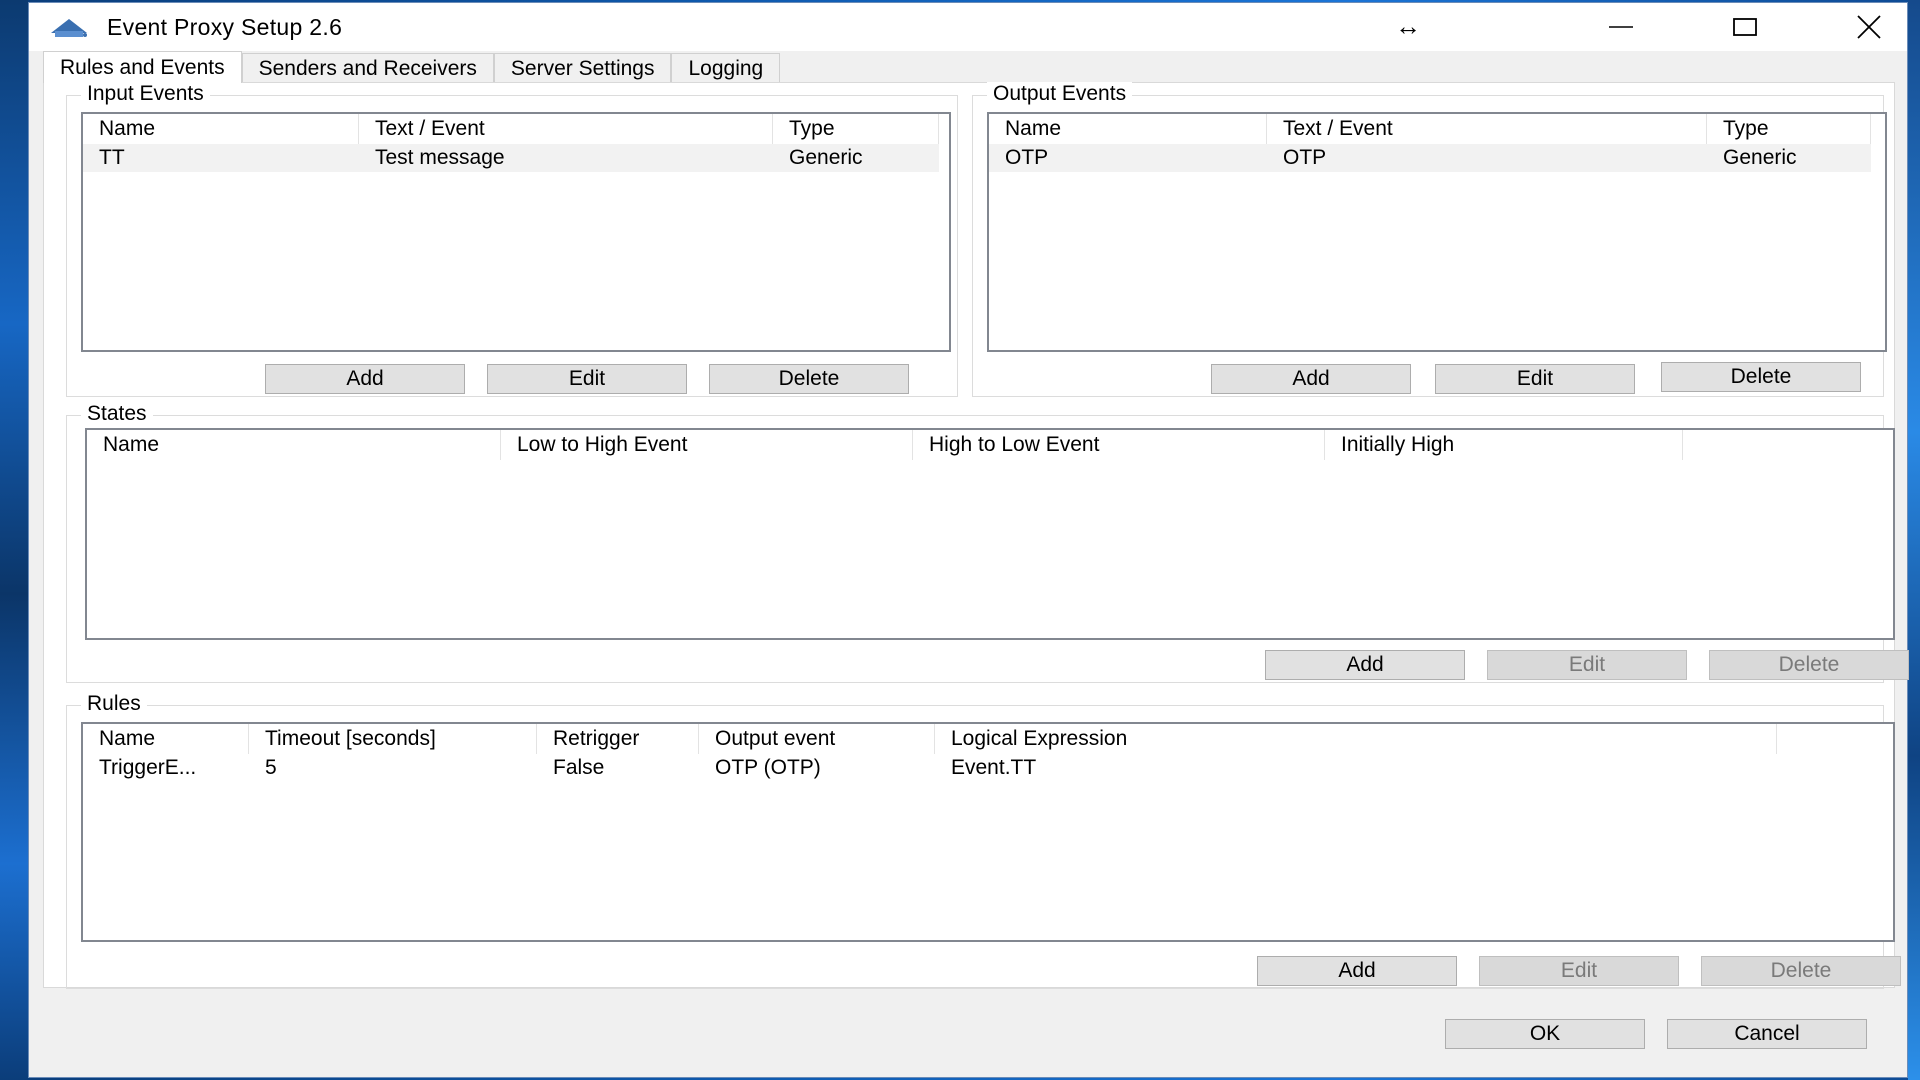 This screenshot has width=1920, height=1080. Describe the element at coordinates (1914, 540) in the screenshot. I see `desktop-background-right` at that location.